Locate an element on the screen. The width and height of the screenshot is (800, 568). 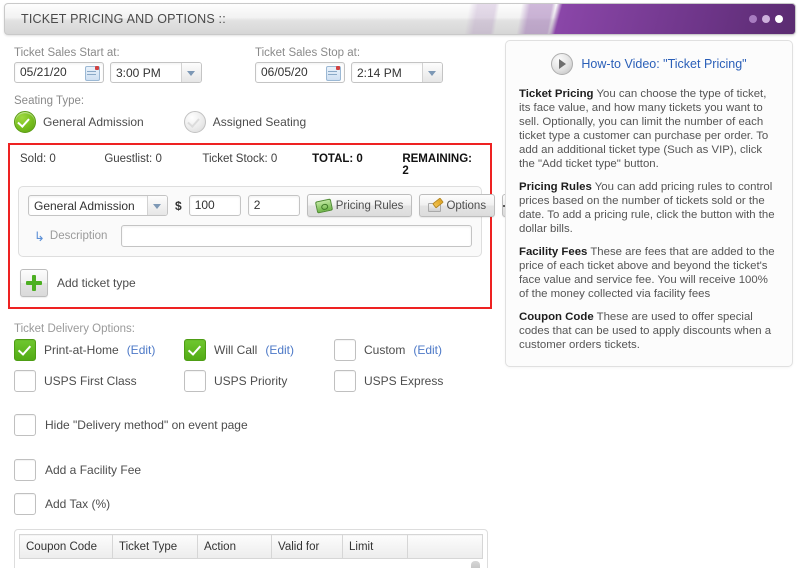
delivery-option-custom: Custom (Edit) is located at coordinates (411, 350).